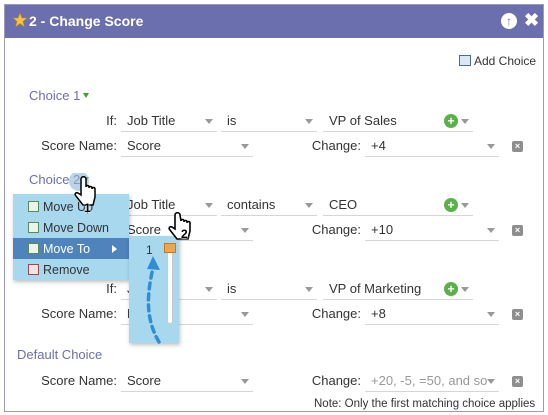  What do you see at coordinates (144, 229) in the screenshot?
I see `choice-2-score-name-value: Score` at bounding box center [144, 229].